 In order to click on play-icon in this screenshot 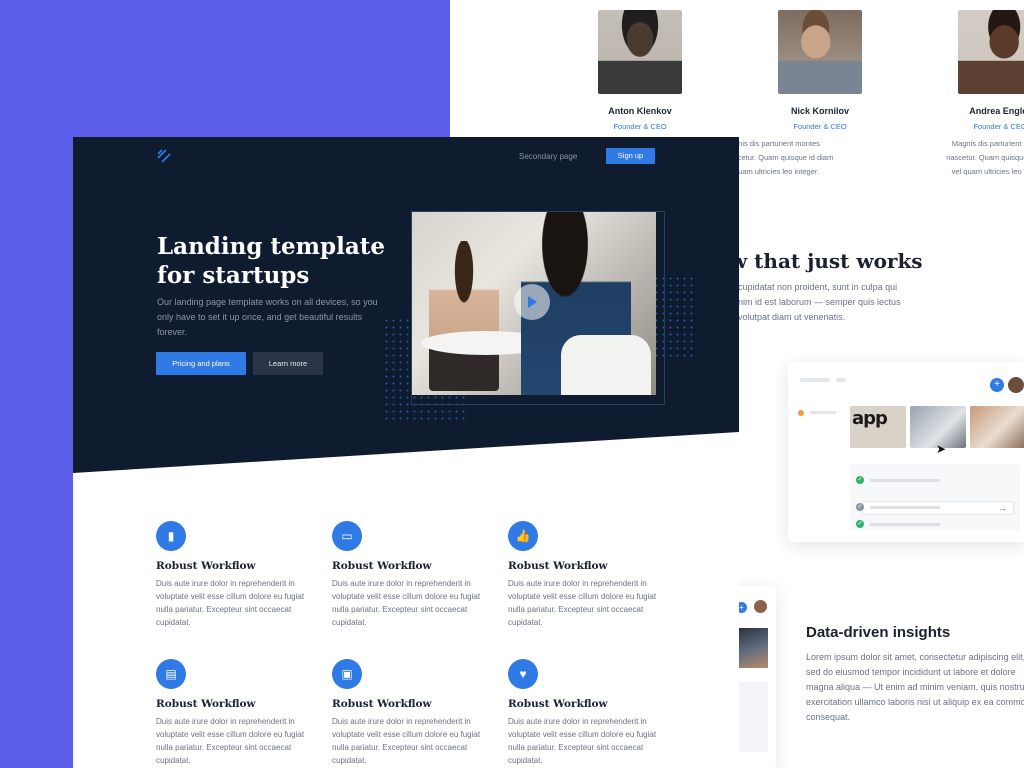, I will do `click(532, 302)`.